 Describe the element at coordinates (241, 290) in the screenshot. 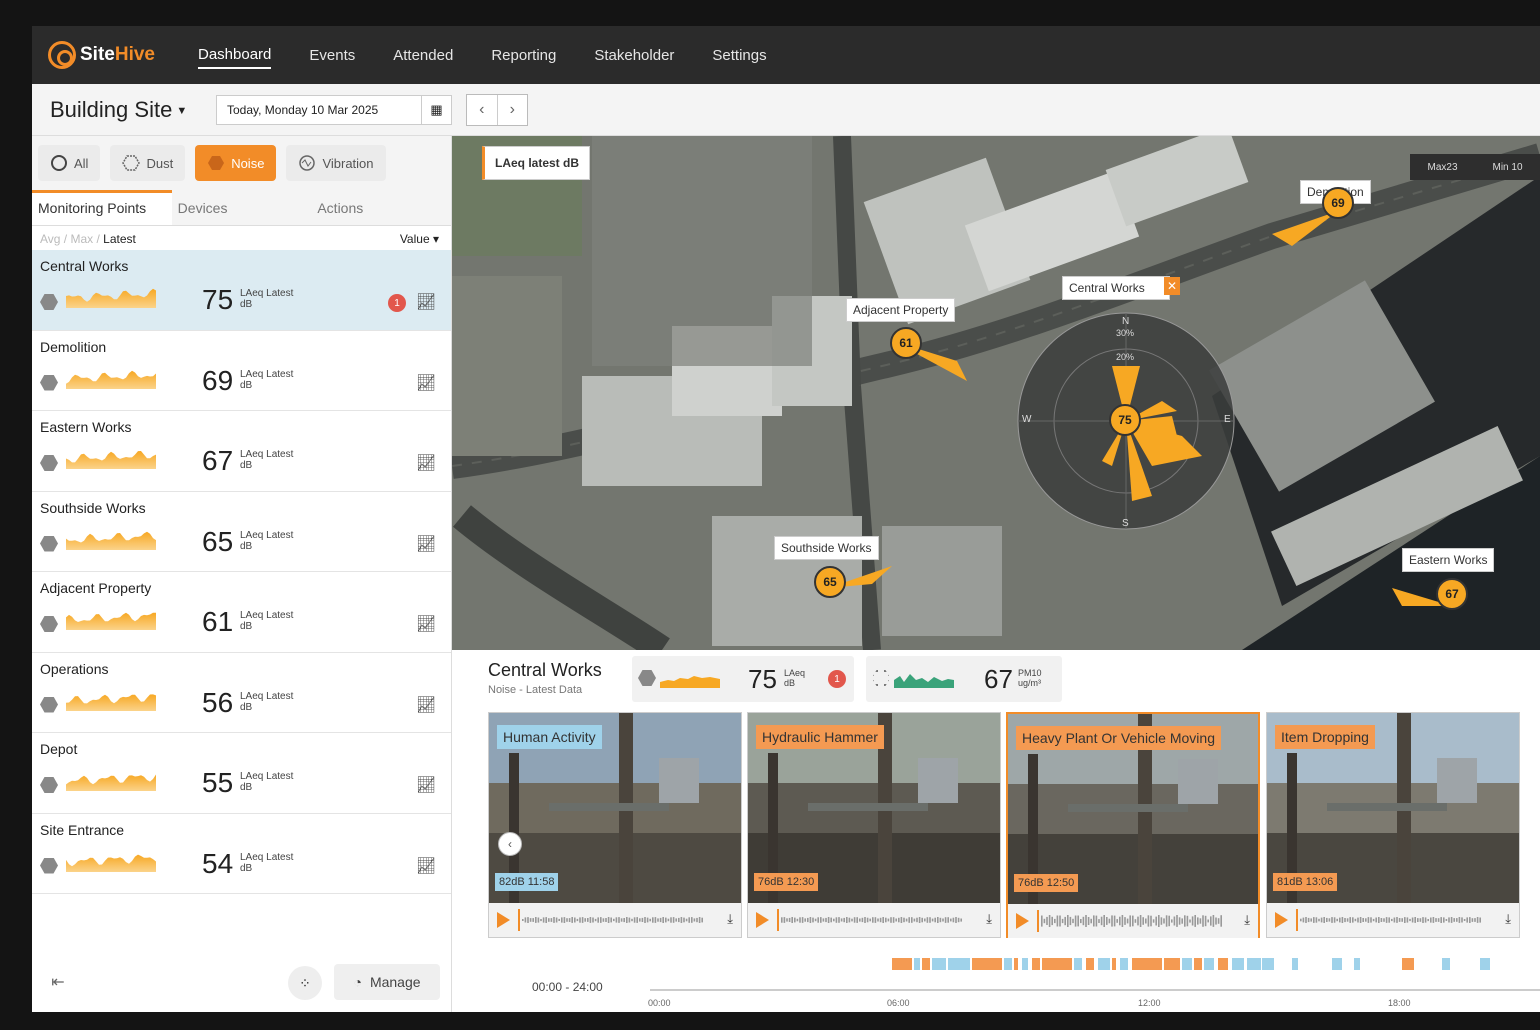

I see `monitoring-point-row: Central Works 75 LAeq Latest dB 1 📈︎` at that location.